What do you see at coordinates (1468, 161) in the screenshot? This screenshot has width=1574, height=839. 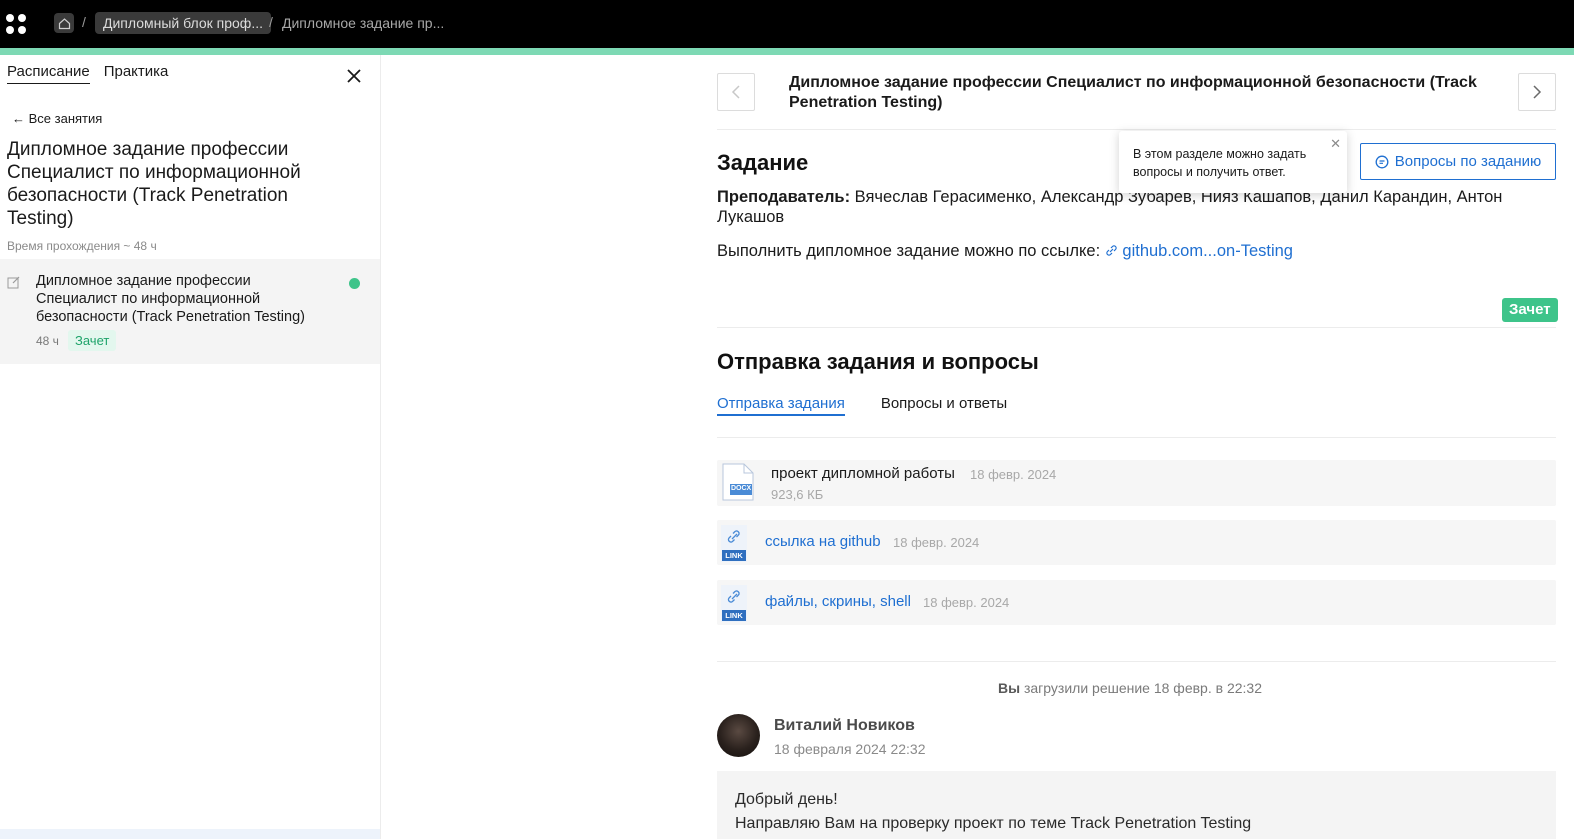 I see `questions-button-label: Вопросы по заданию` at bounding box center [1468, 161].